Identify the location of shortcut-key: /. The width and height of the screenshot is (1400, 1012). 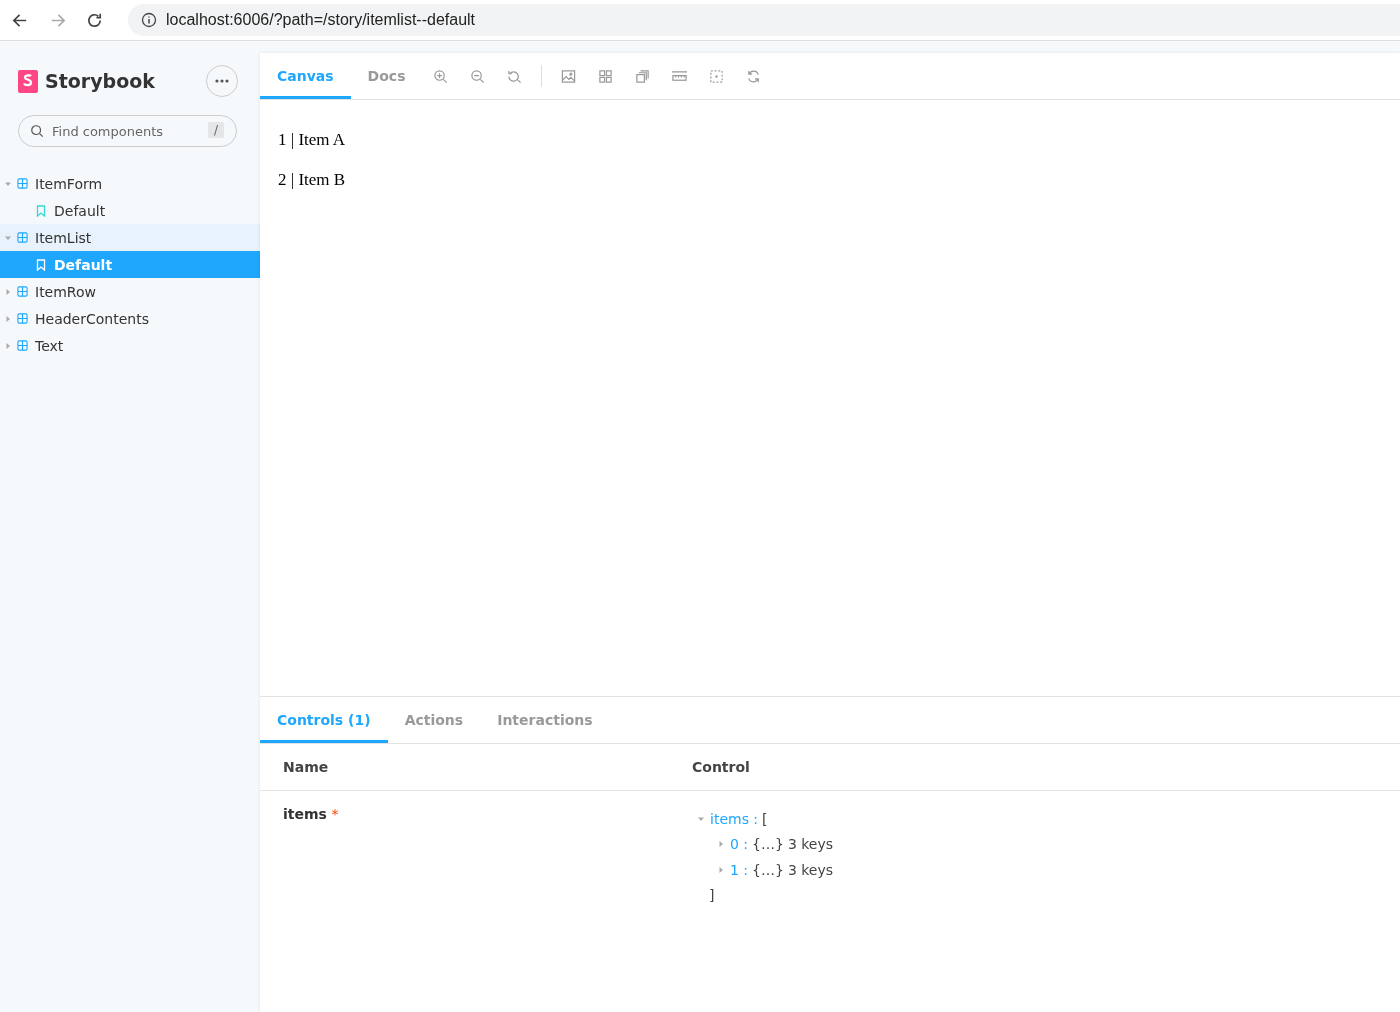
(215, 130).